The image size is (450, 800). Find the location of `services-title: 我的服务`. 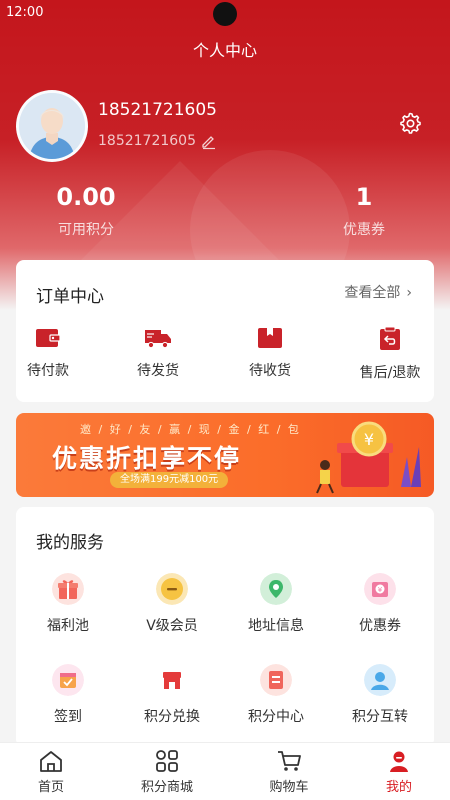

services-title: 我的服务 is located at coordinates (70, 543).